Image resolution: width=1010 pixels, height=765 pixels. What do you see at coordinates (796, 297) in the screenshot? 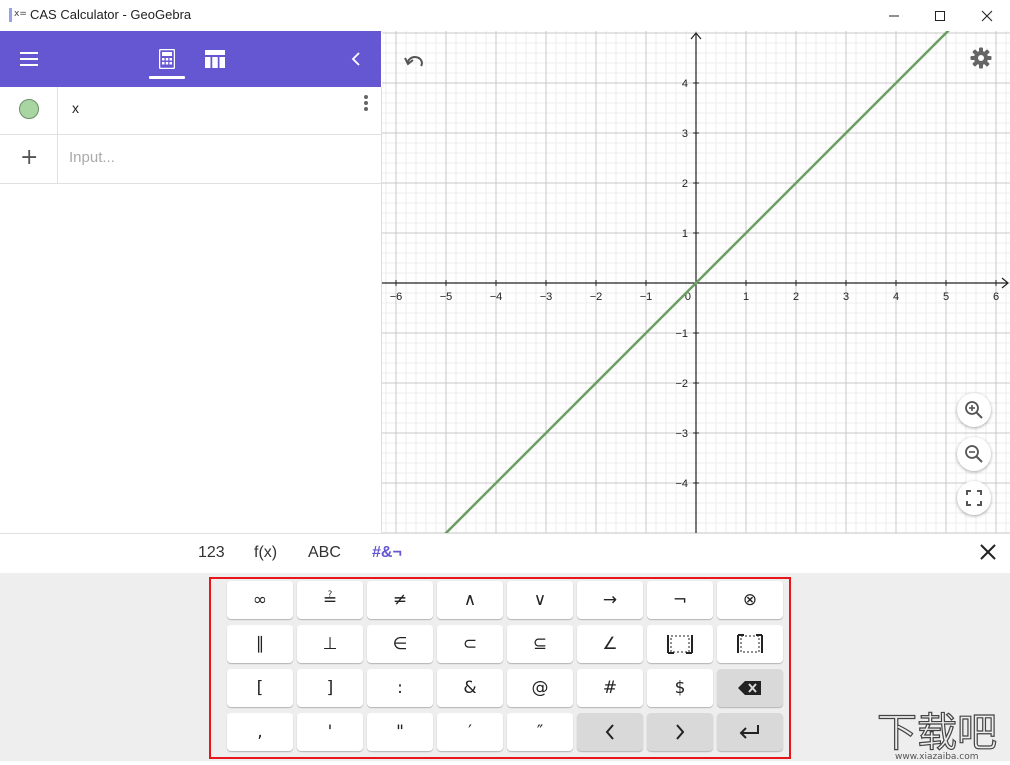
I see `x-tick-label: 2` at bounding box center [796, 297].